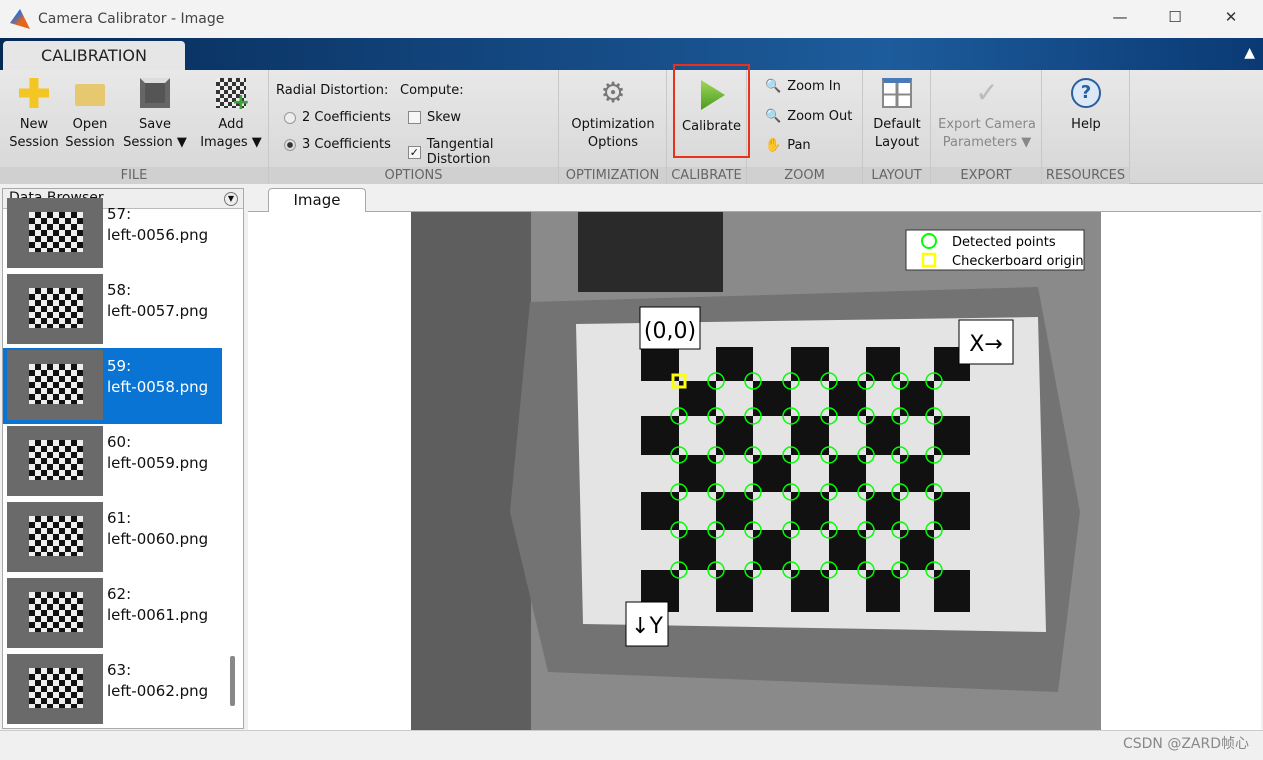 Image resolution: width=1263 pixels, height=760 pixels. Describe the element at coordinates (612, 175) in the screenshot. I see `group-label: OPTIMIZATION` at that location.